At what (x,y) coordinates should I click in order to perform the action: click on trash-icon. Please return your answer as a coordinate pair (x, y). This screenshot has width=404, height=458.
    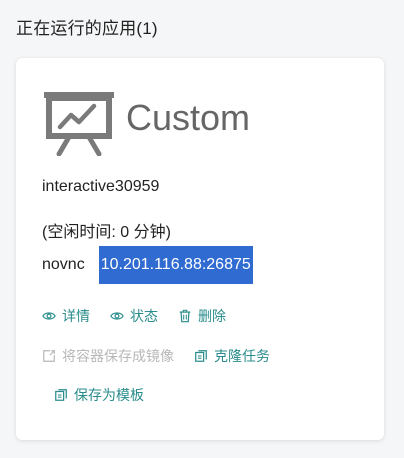
    Looking at the image, I should click on (185, 316).